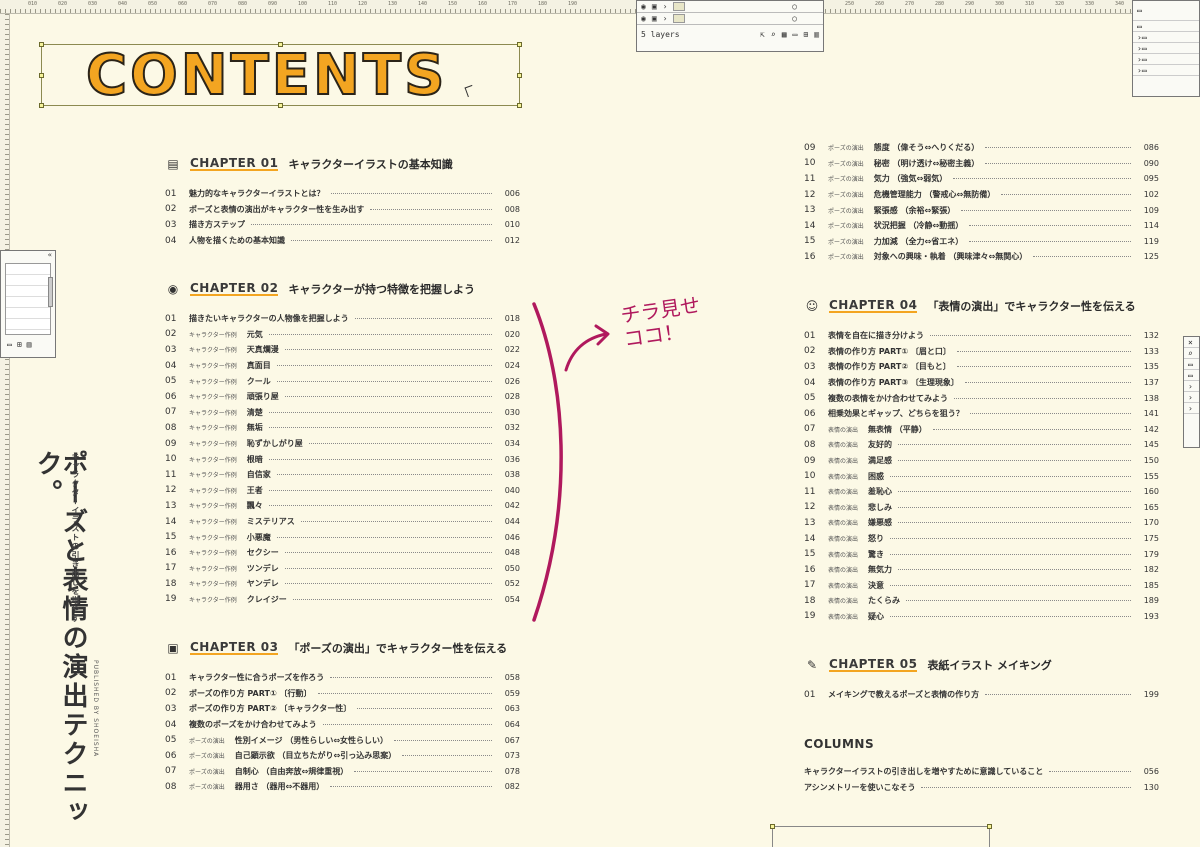 The width and height of the screenshot is (1200, 847). I want to click on collapse-icon: «, so click(28, 256).